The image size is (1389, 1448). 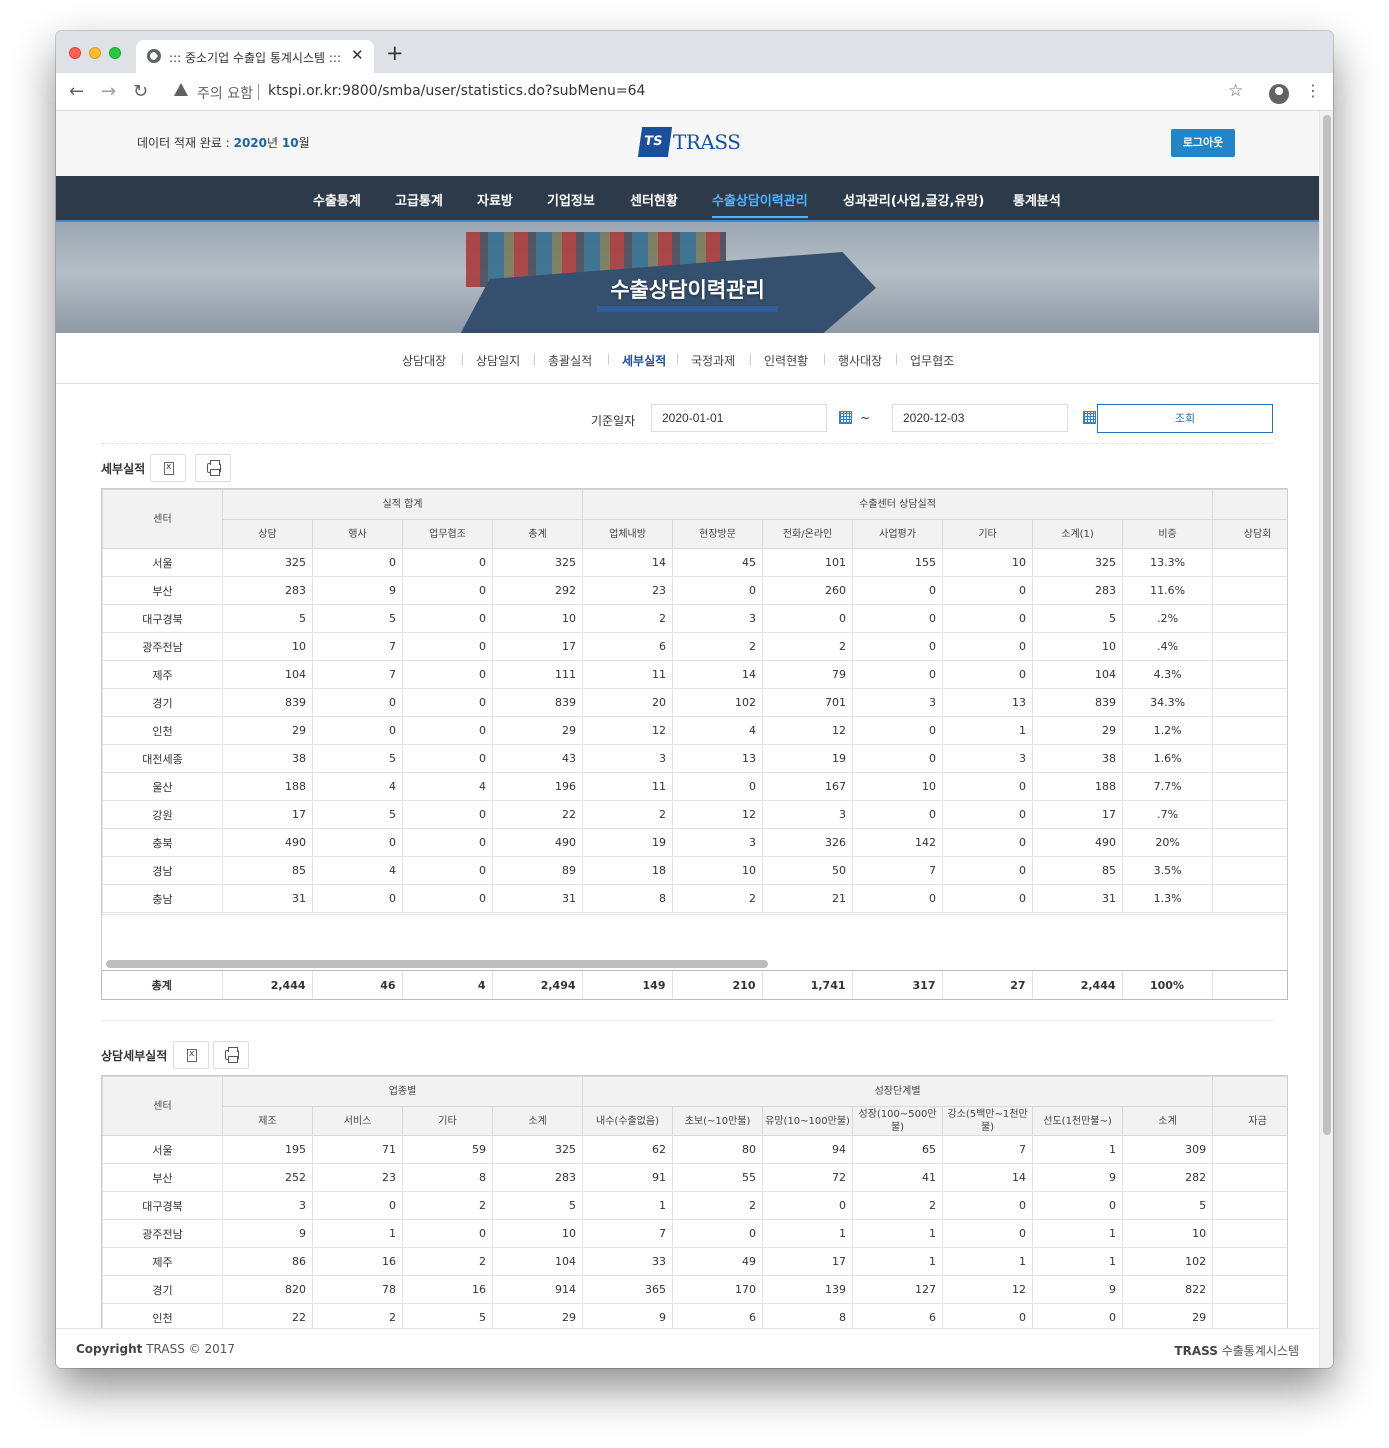 I want to click on page-scroll-thumb, so click(x=1327, y=625).